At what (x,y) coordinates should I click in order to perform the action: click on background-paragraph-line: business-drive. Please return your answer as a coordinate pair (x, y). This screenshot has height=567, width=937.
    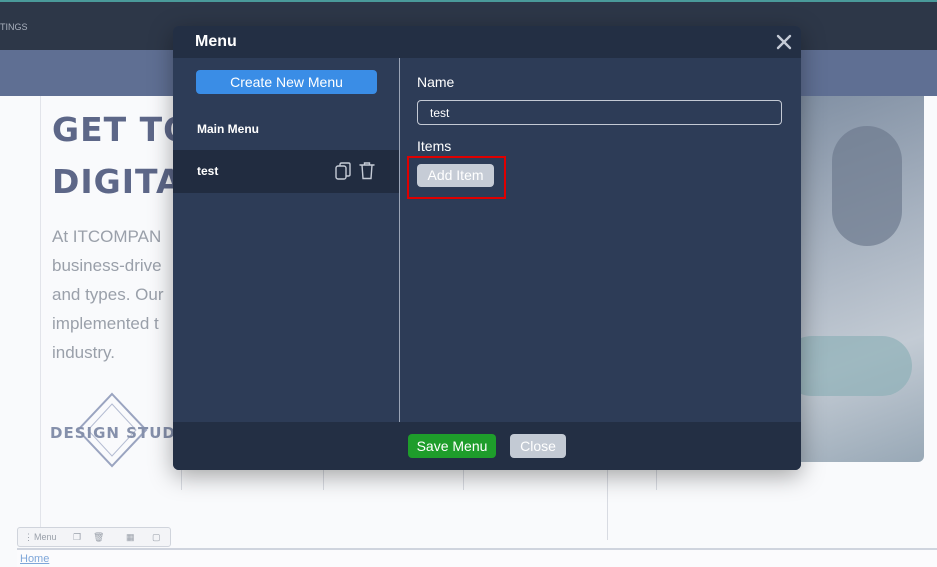
    Looking at the image, I should click on (107, 265).